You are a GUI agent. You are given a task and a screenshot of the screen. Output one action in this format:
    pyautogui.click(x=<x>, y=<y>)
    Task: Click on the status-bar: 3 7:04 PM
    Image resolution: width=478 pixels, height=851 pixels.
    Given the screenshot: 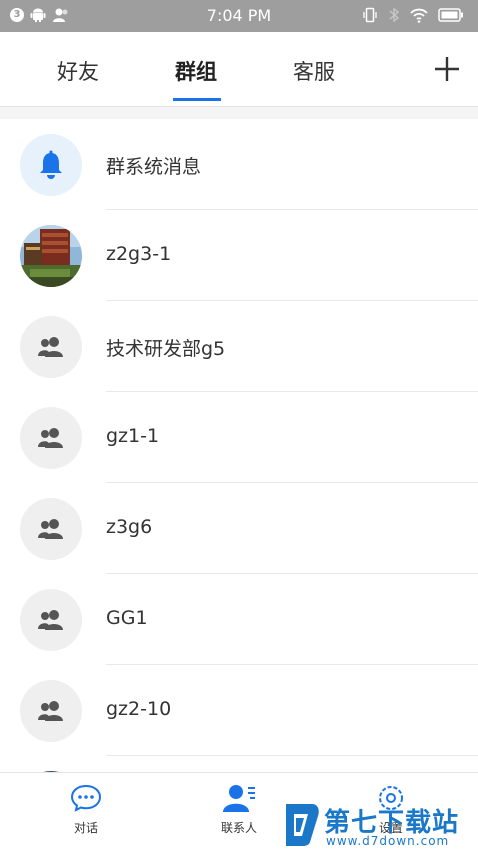 What is the action you would take?
    pyautogui.click(x=239, y=16)
    